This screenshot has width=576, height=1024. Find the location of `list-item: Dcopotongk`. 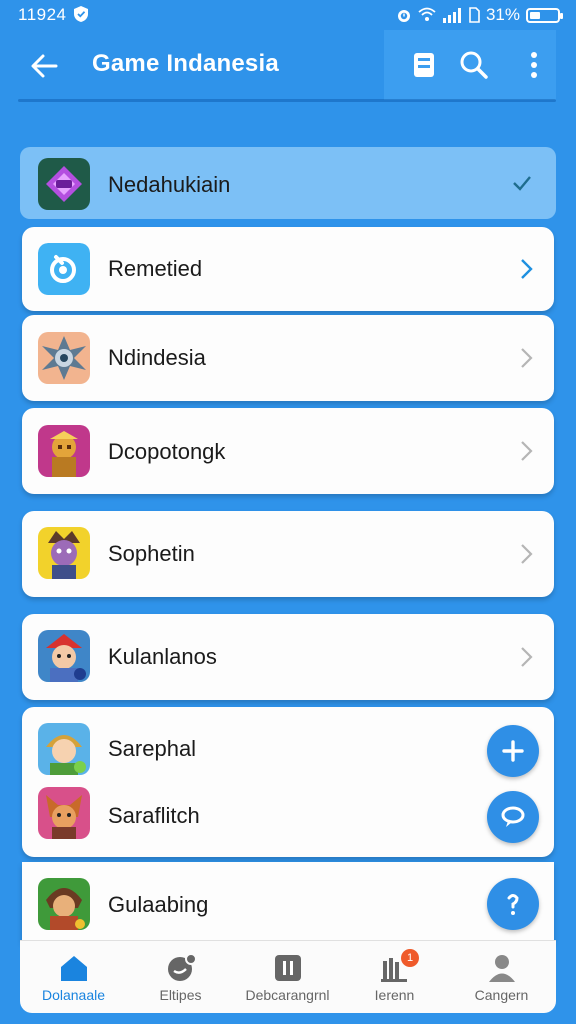

list-item: Dcopotongk is located at coordinates (288, 451).